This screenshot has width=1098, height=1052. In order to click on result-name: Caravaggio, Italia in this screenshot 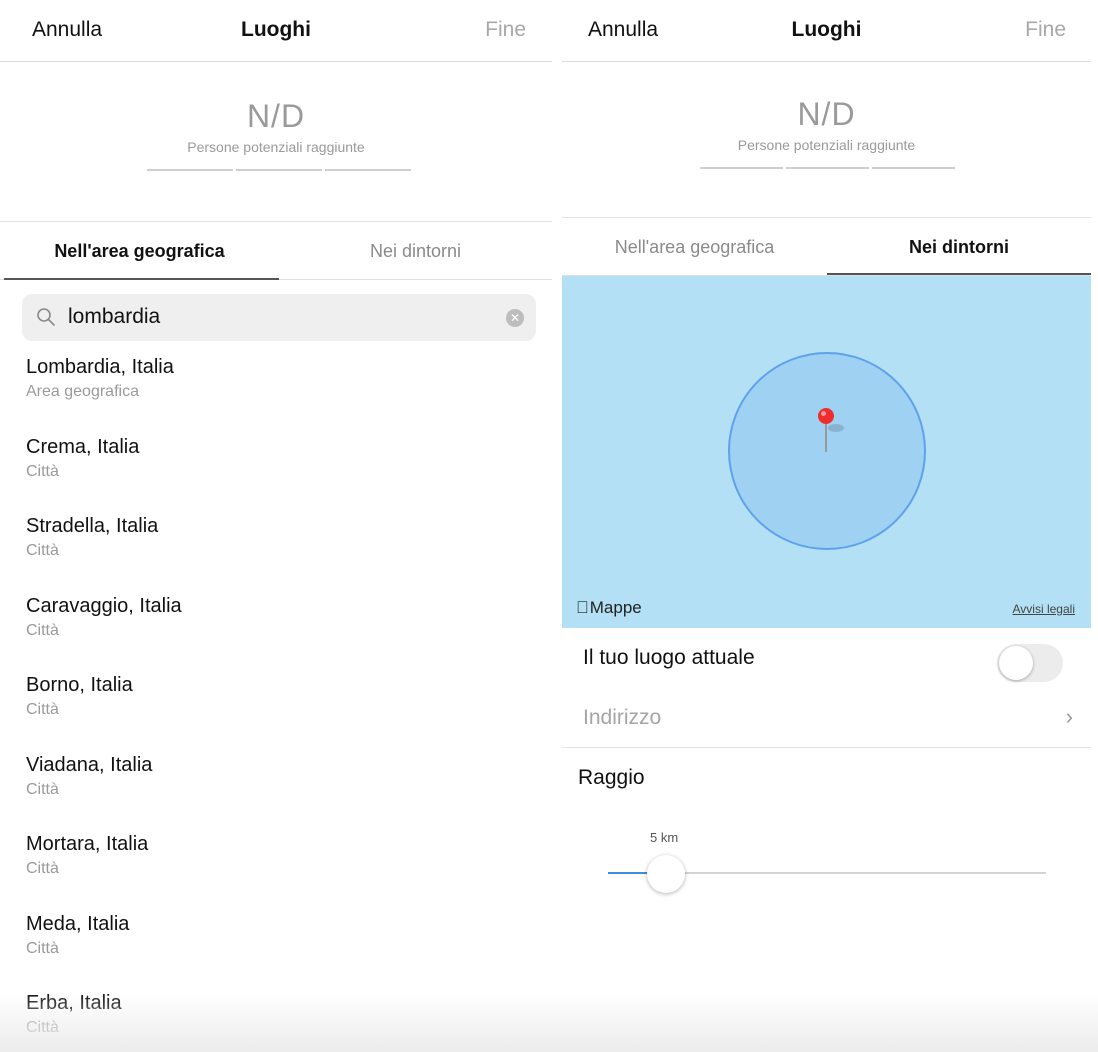, I will do `click(104, 606)`.